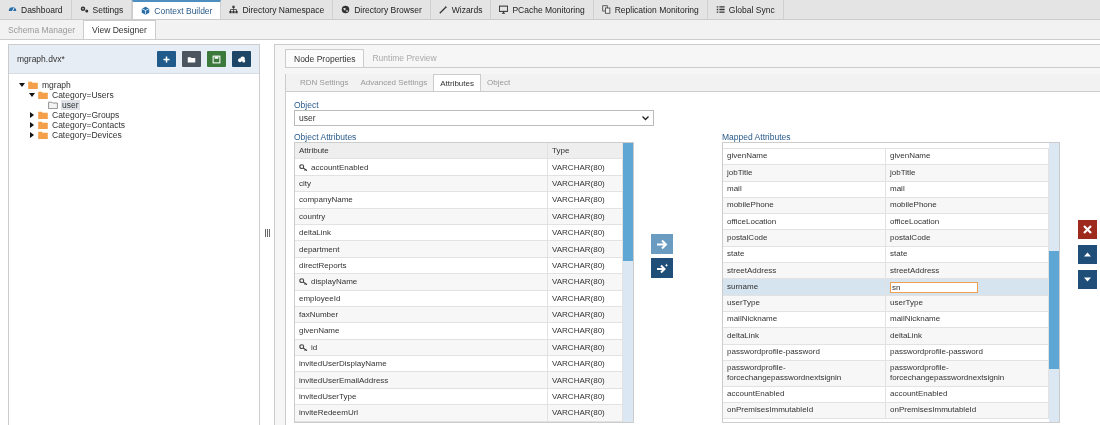 The height and width of the screenshot is (425, 1100). Describe the element at coordinates (421, 331) in the screenshot. I see `attribute-cell: givenName` at that location.